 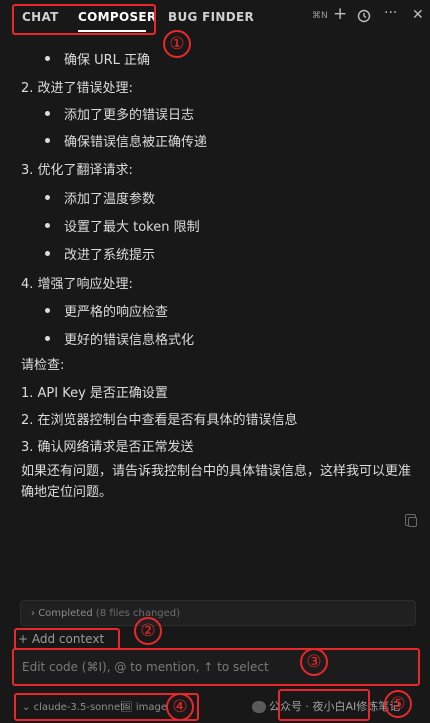 I want to click on history-icon, so click(x=364, y=17).